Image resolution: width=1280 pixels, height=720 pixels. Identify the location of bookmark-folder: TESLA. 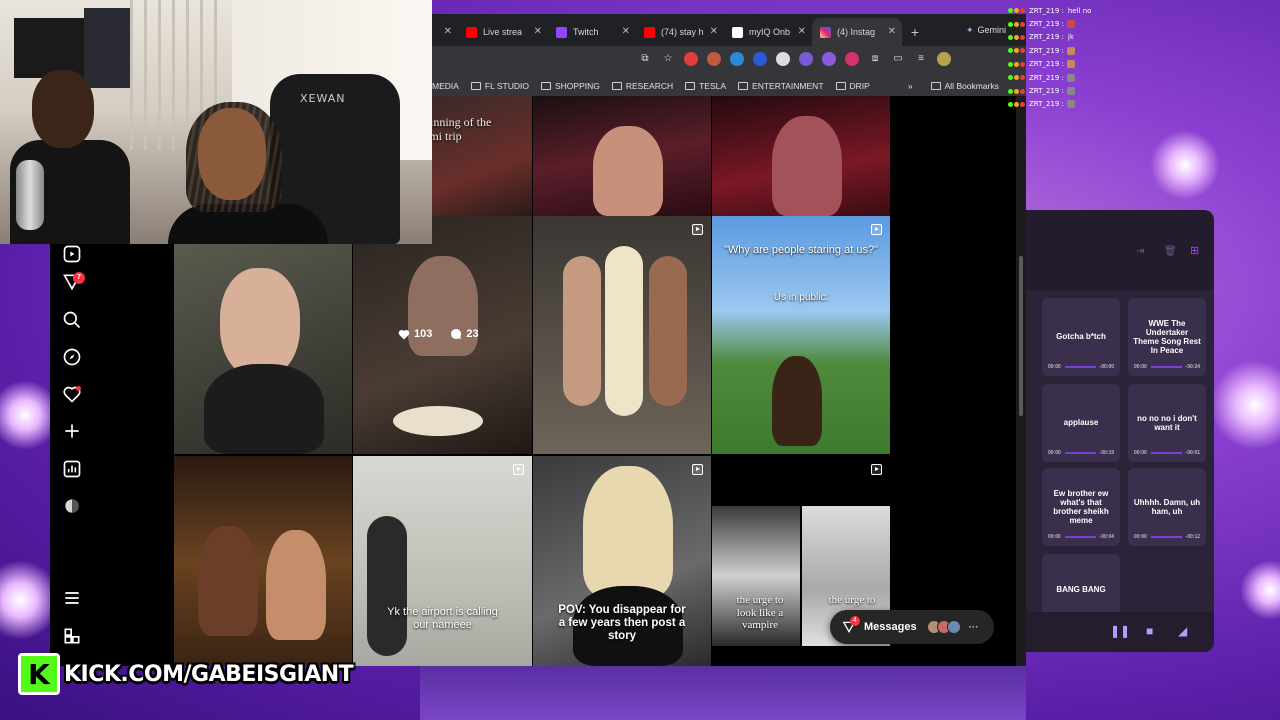
(705, 86).